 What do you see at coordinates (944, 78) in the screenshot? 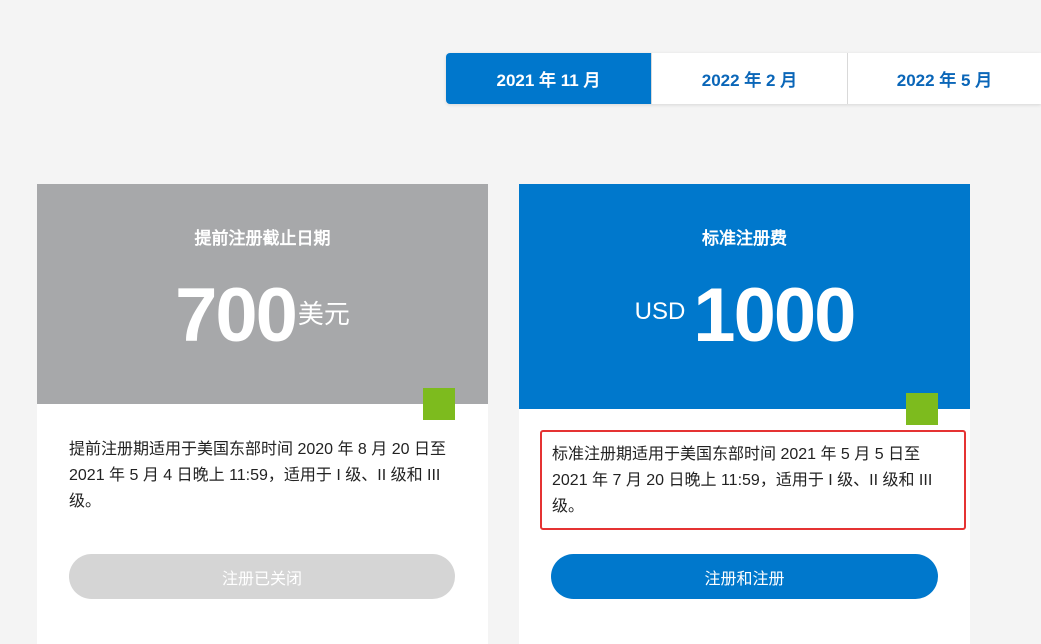
I see `tab-2022-may: 2022 年 5 月` at bounding box center [944, 78].